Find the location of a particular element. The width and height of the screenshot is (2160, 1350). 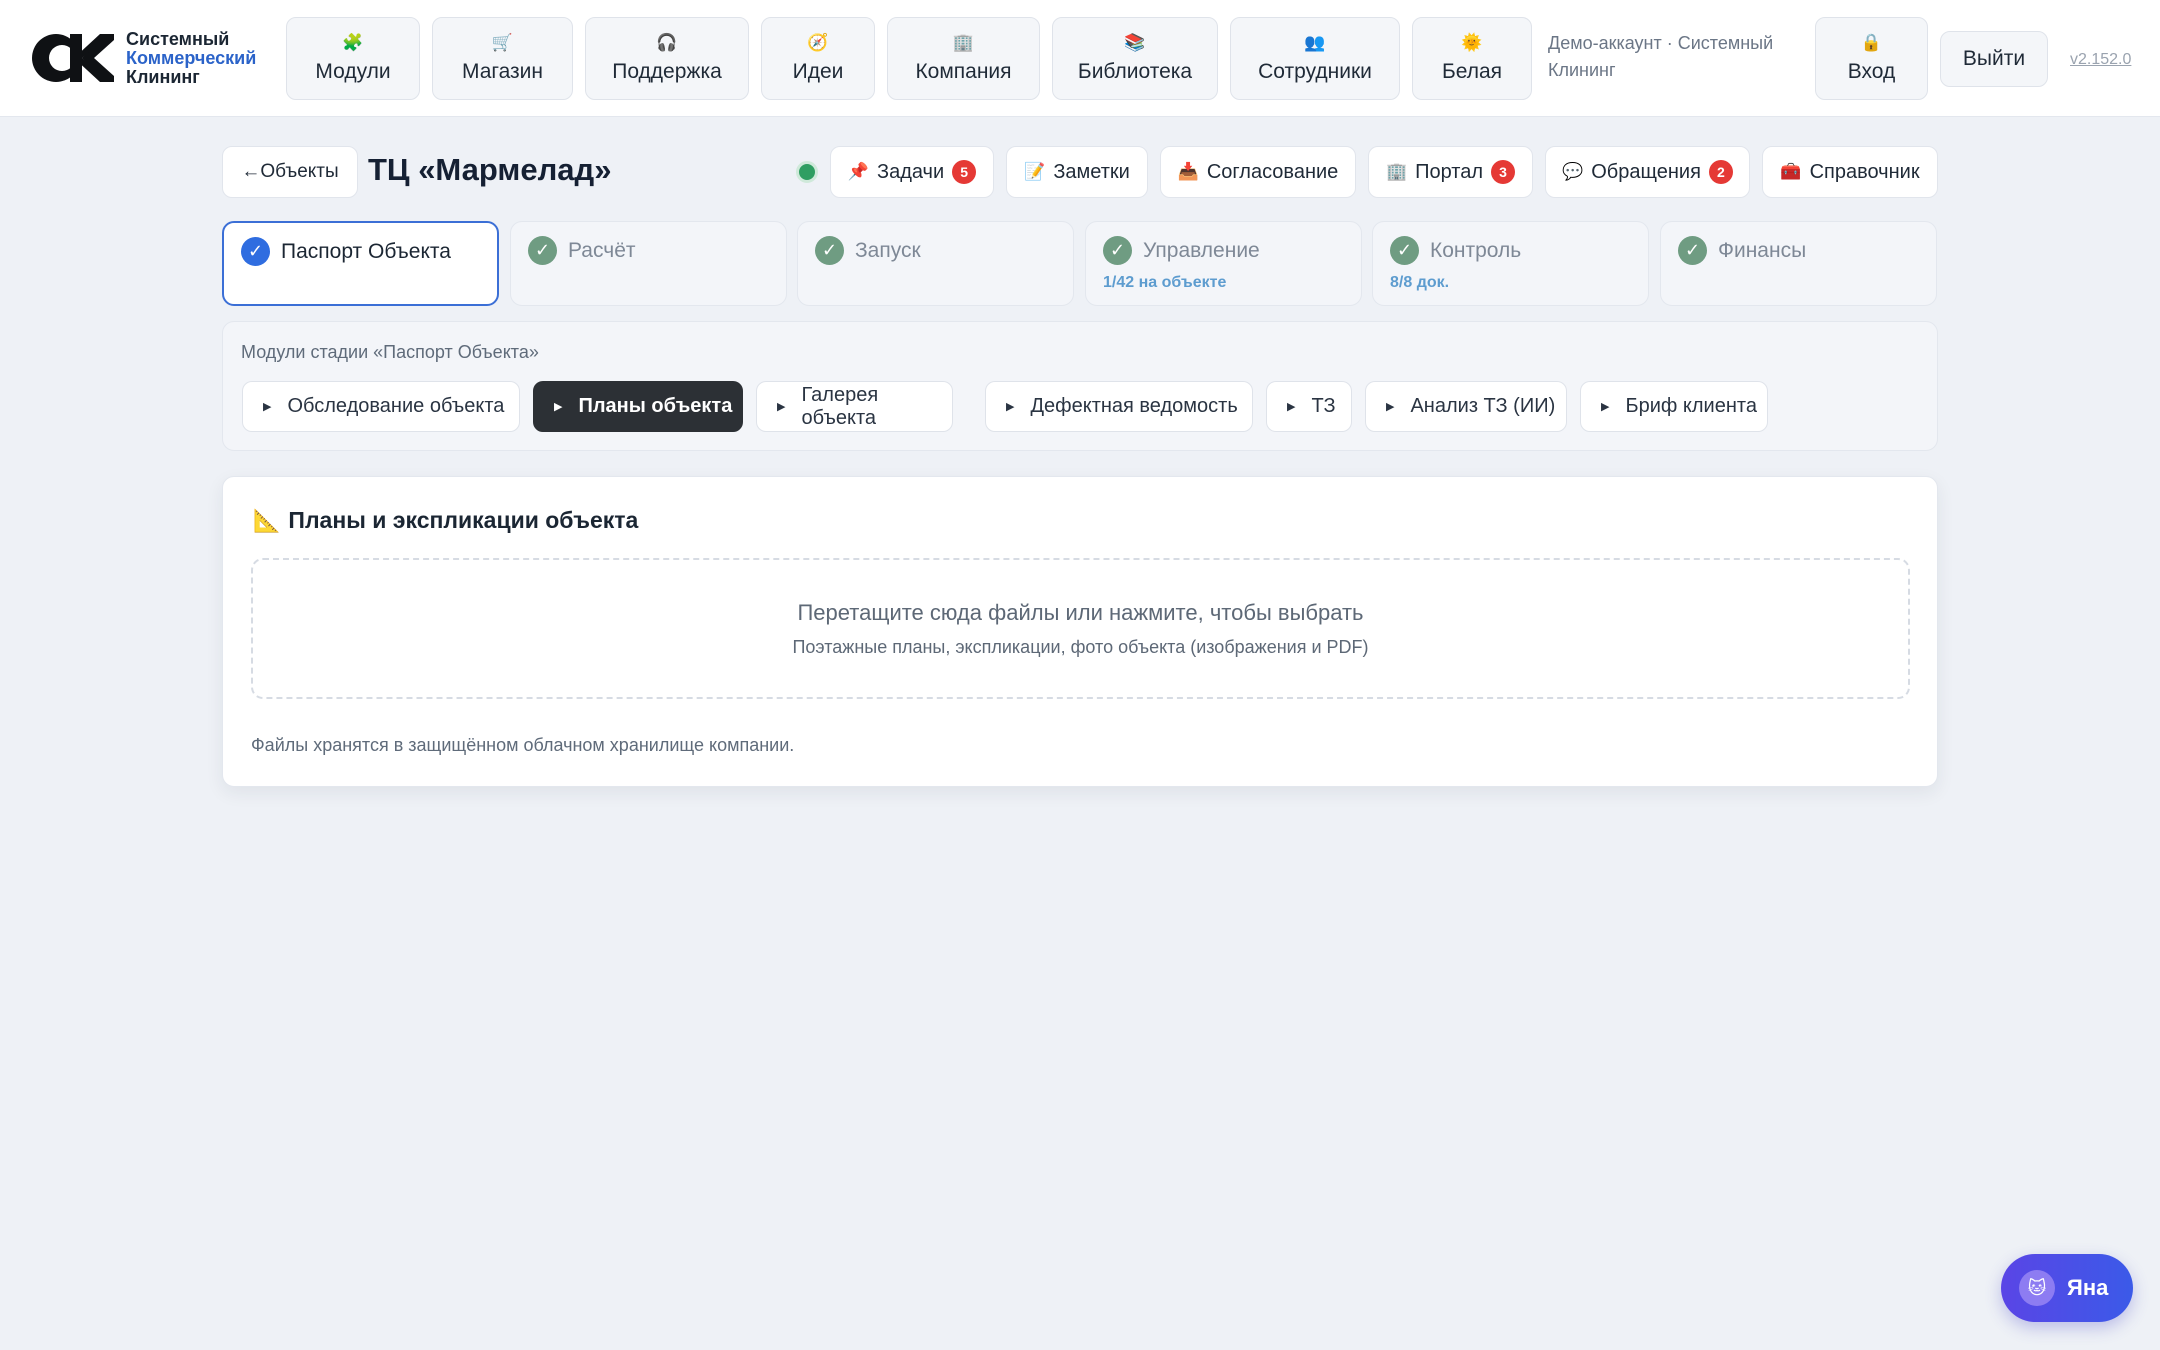

demo-account-text: Демо-аккаунт · Системный Клининг is located at coordinates (1661, 56).